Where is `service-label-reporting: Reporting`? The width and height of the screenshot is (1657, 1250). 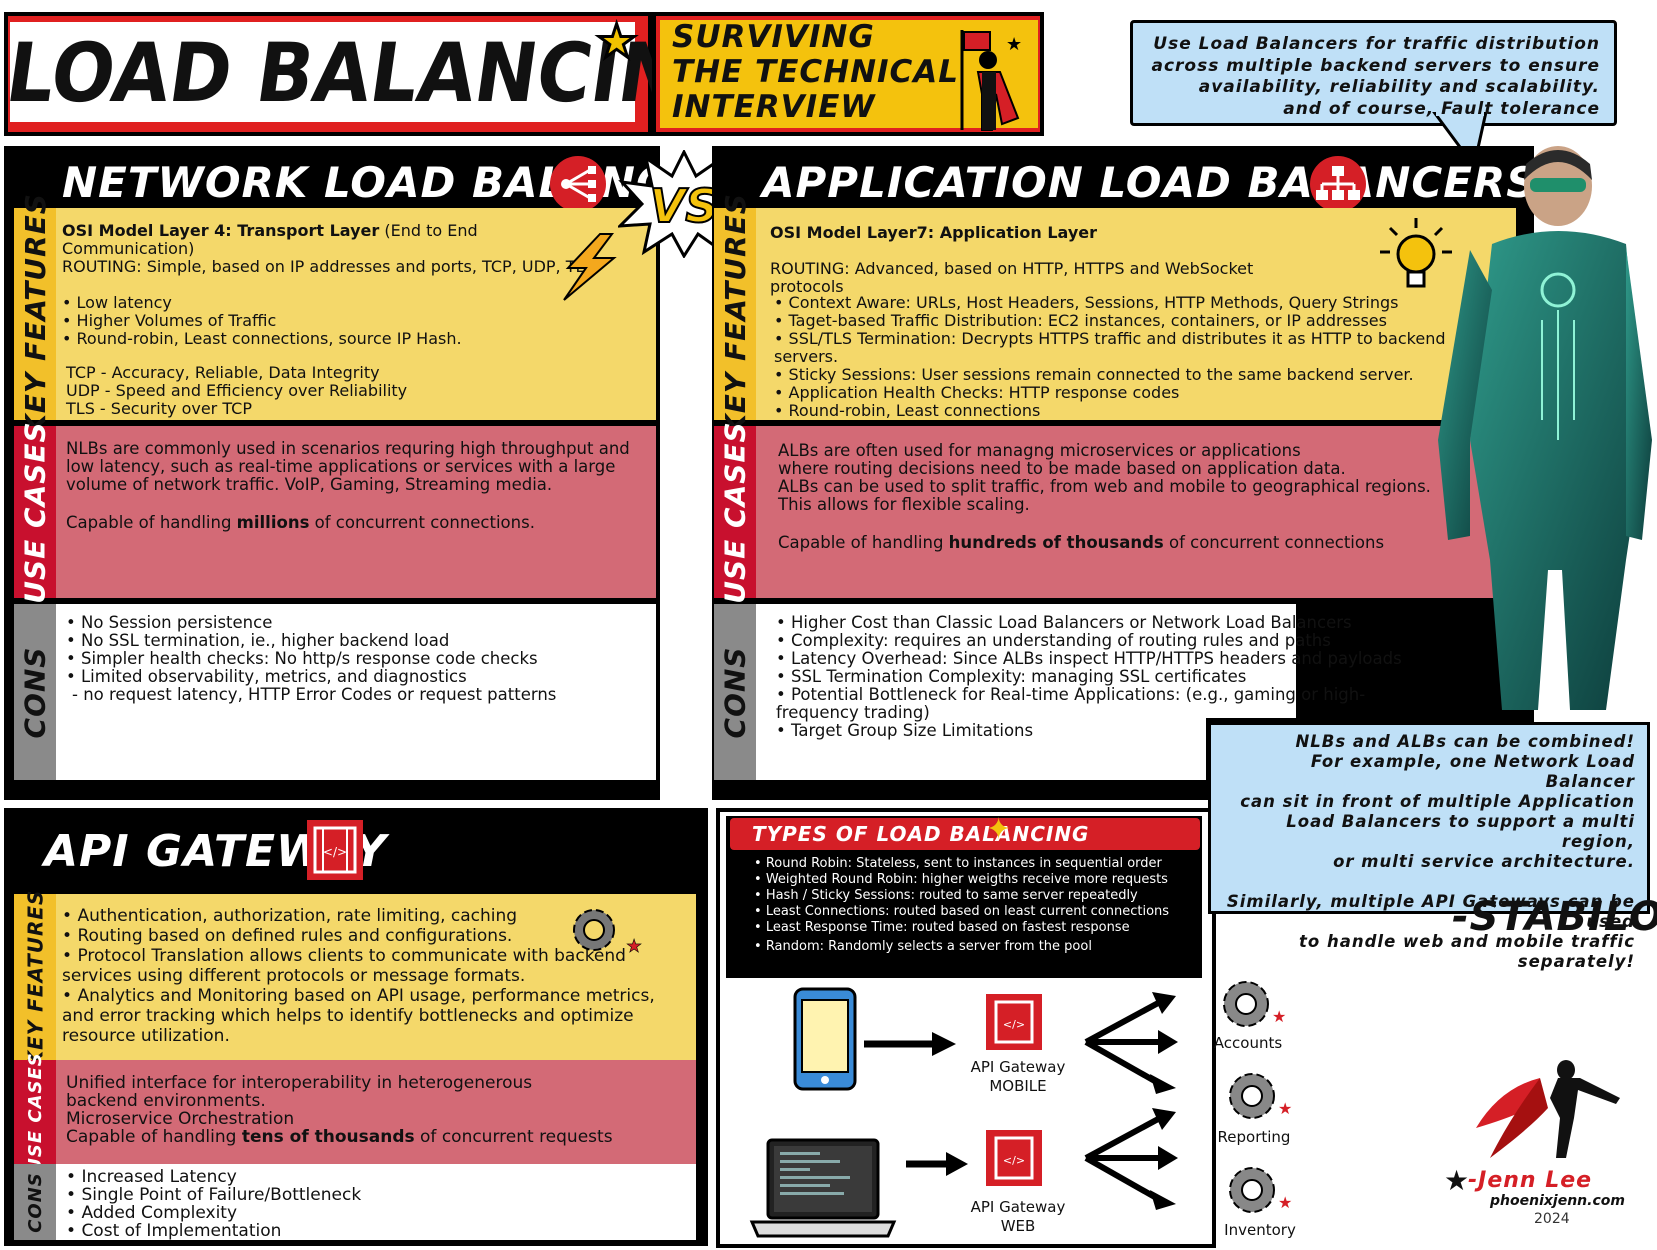
service-label-reporting: Reporting is located at coordinates (1254, 1137).